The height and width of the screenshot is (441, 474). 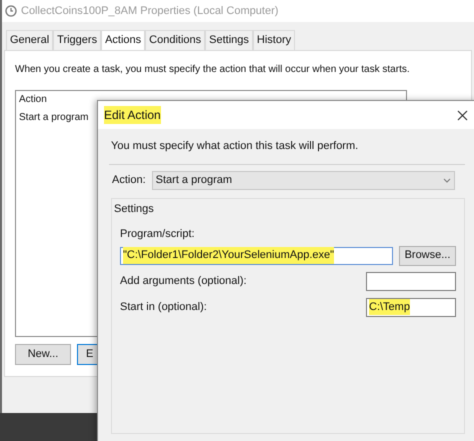 What do you see at coordinates (149, 11) in the screenshot?
I see `window-title: CollectCoins100P_8AM Properties (Local Computer)` at bounding box center [149, 11].